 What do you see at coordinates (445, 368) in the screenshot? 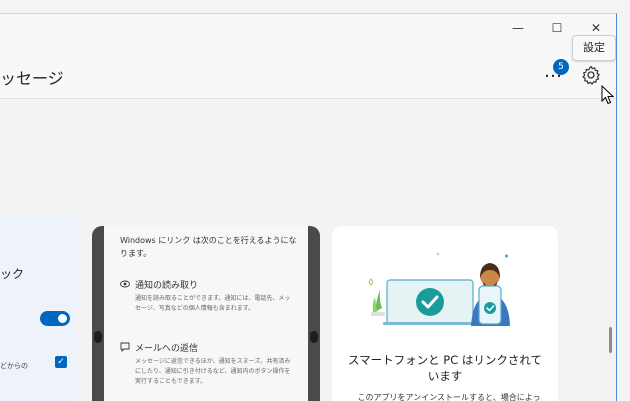
I see `link-status-title: スマートフォンと PC はリンクされています` at bounding box center [445, 368].